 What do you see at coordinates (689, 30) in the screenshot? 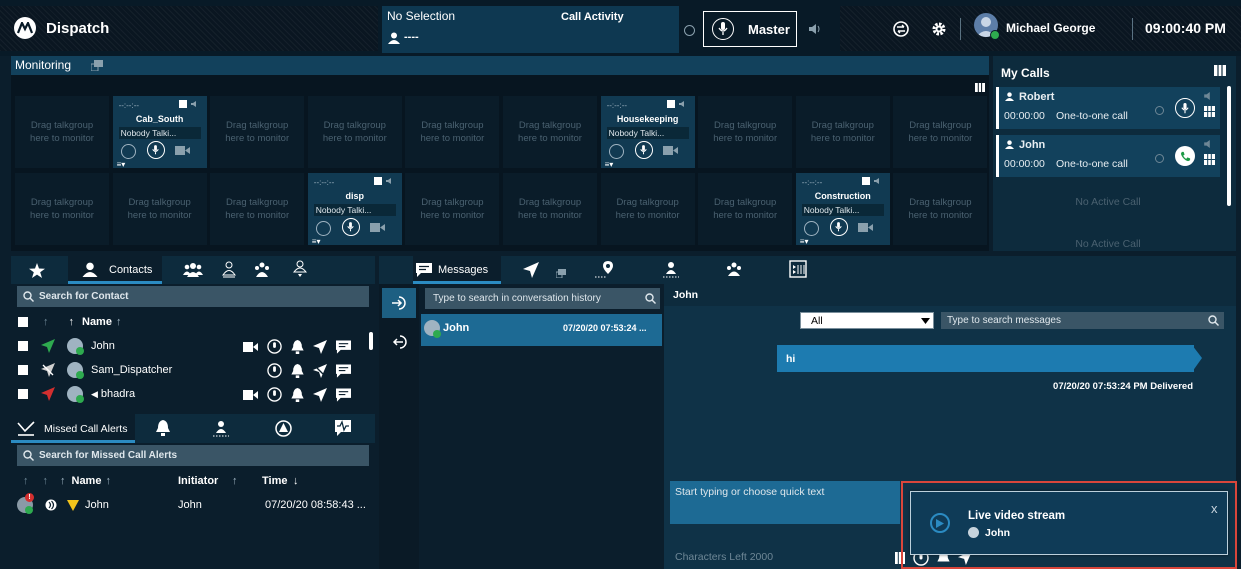
I see `master-radio` at bounding box center [689, 30].